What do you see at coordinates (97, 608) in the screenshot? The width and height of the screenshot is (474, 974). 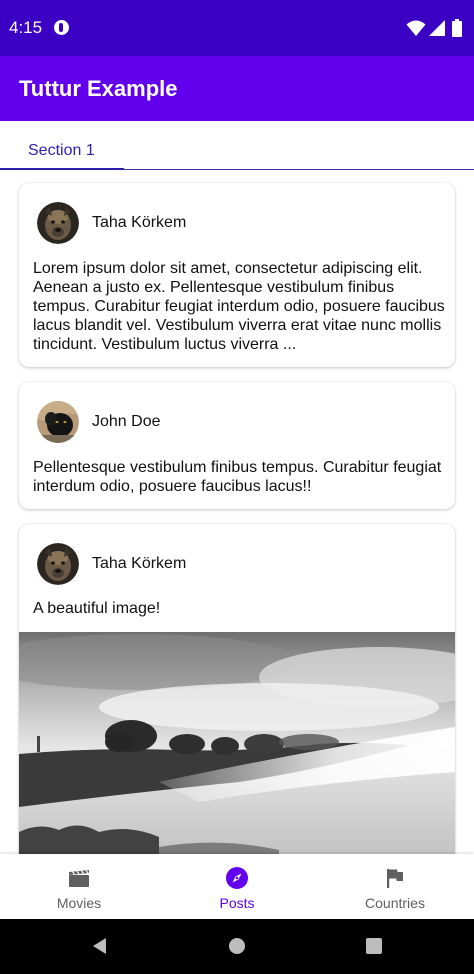 I see `post-text: A beautiful image!` at bounding box center [97, 608].